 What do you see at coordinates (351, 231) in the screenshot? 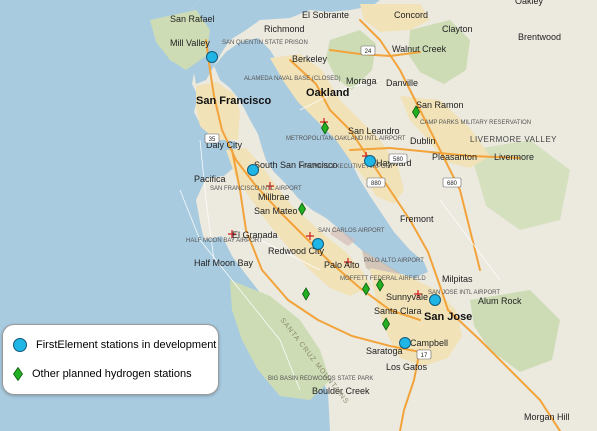
I see `feature-label-san-carlos-airport: SAN CARLOS AIRPORT` at bounding box center [351, 231].